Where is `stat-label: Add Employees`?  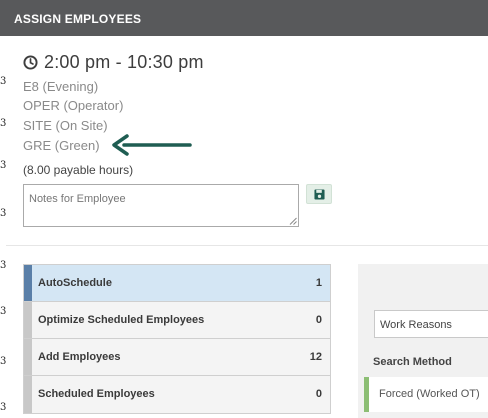 stat-label: Add Employees is located at coordinates (79, 357).